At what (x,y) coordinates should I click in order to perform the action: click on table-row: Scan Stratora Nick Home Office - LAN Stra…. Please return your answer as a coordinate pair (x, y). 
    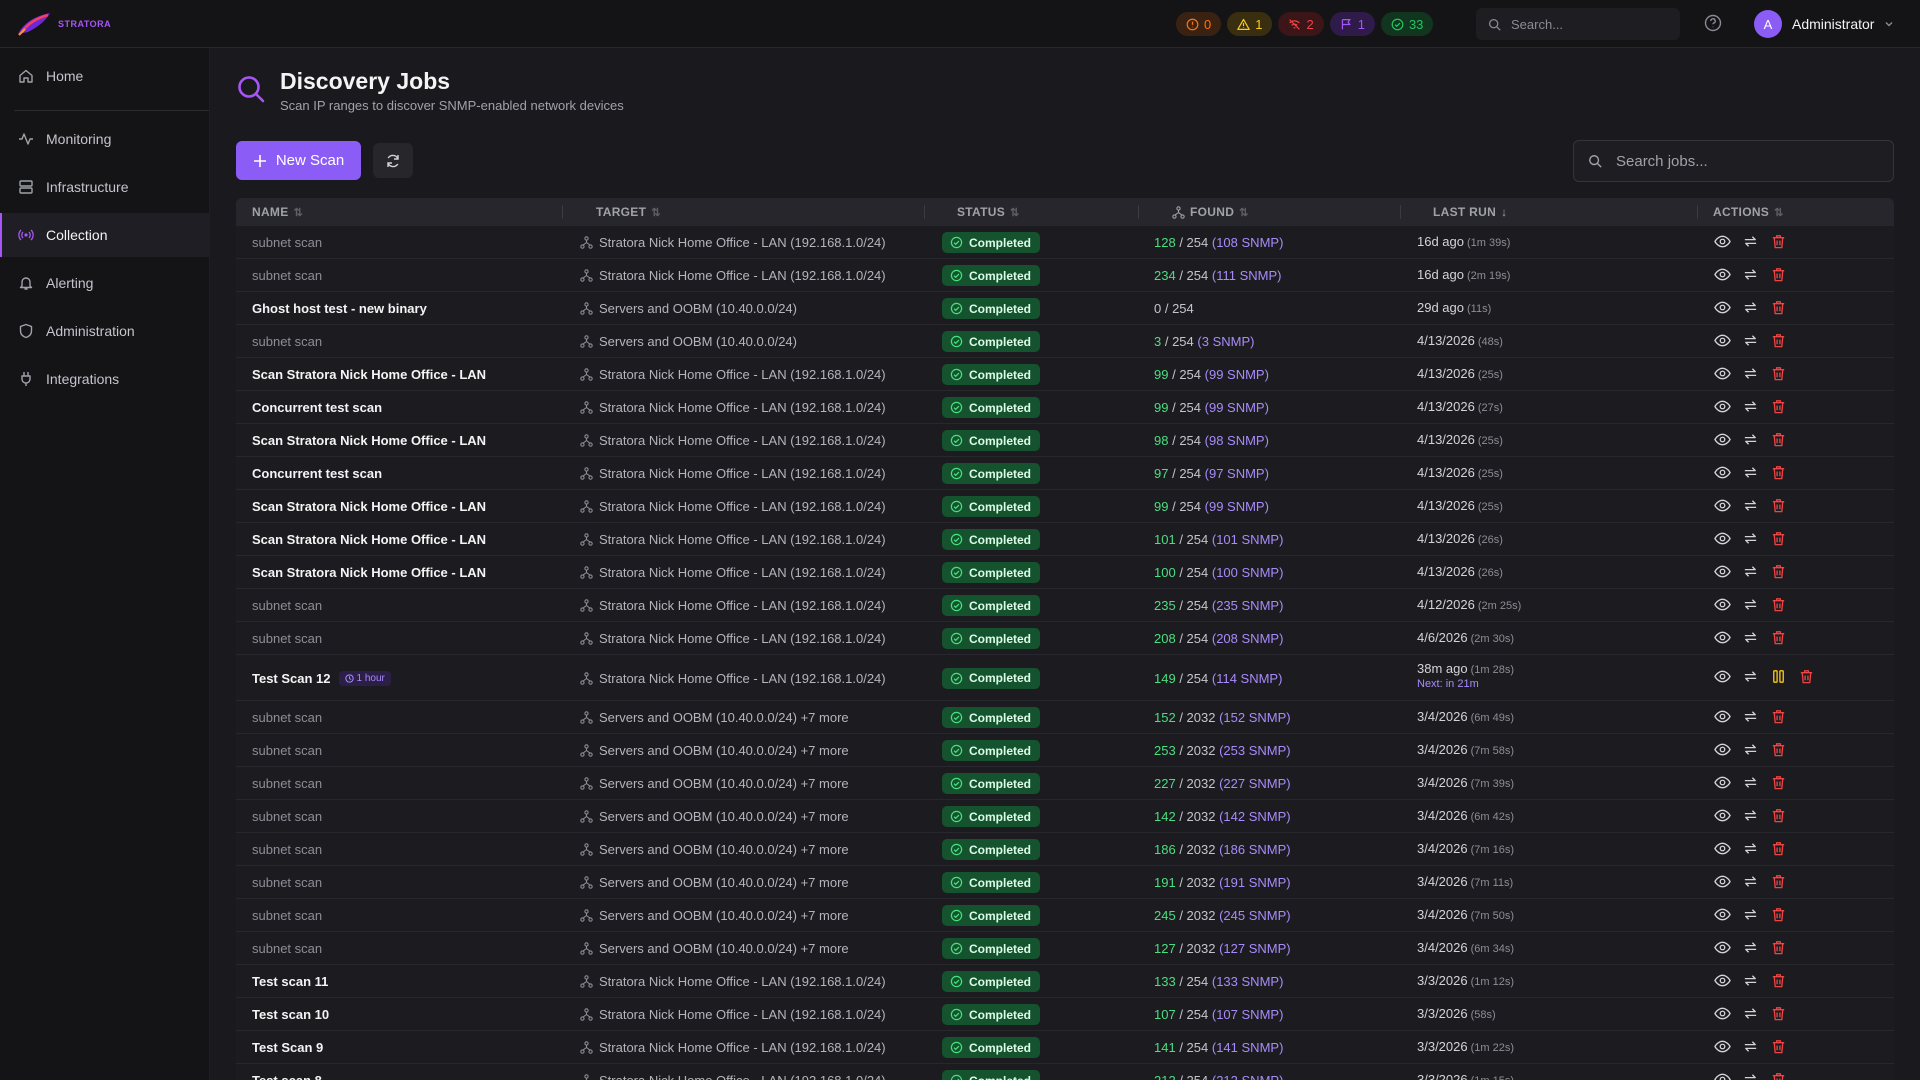
    Looking at the image, I should click on (1065, 539).